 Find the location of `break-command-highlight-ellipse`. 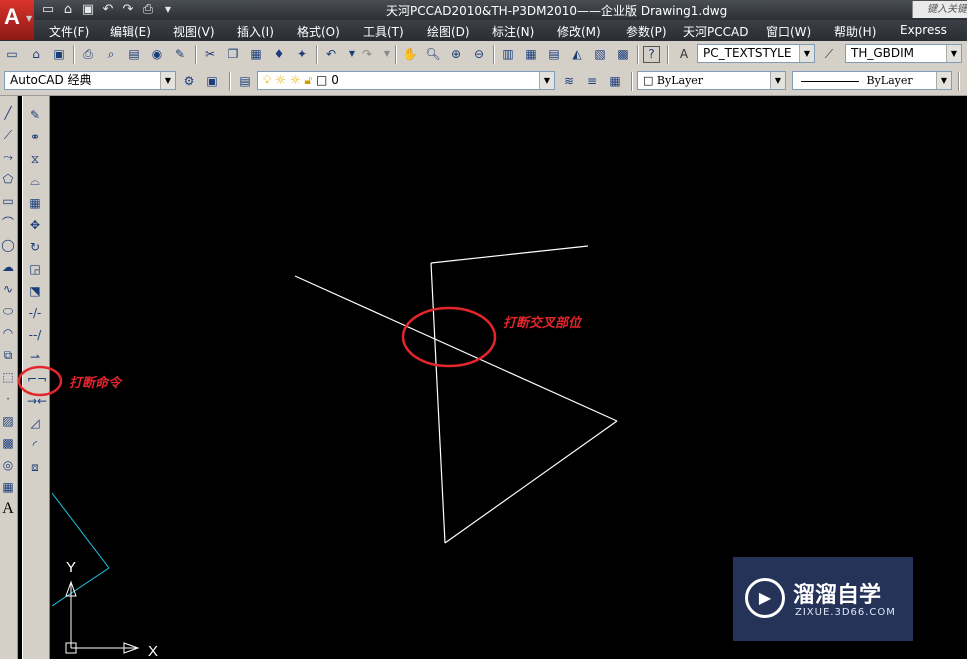

break-command-highlight-ellipse is located at coordinates (40, 381).